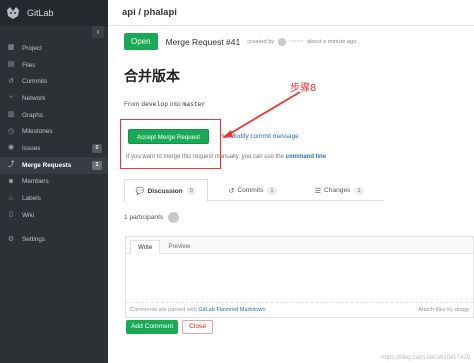  Describe the element at coordinates (54, 131) in the screenshot. I see `sidebar-item-milestones: ◷ Milestones` at that location.